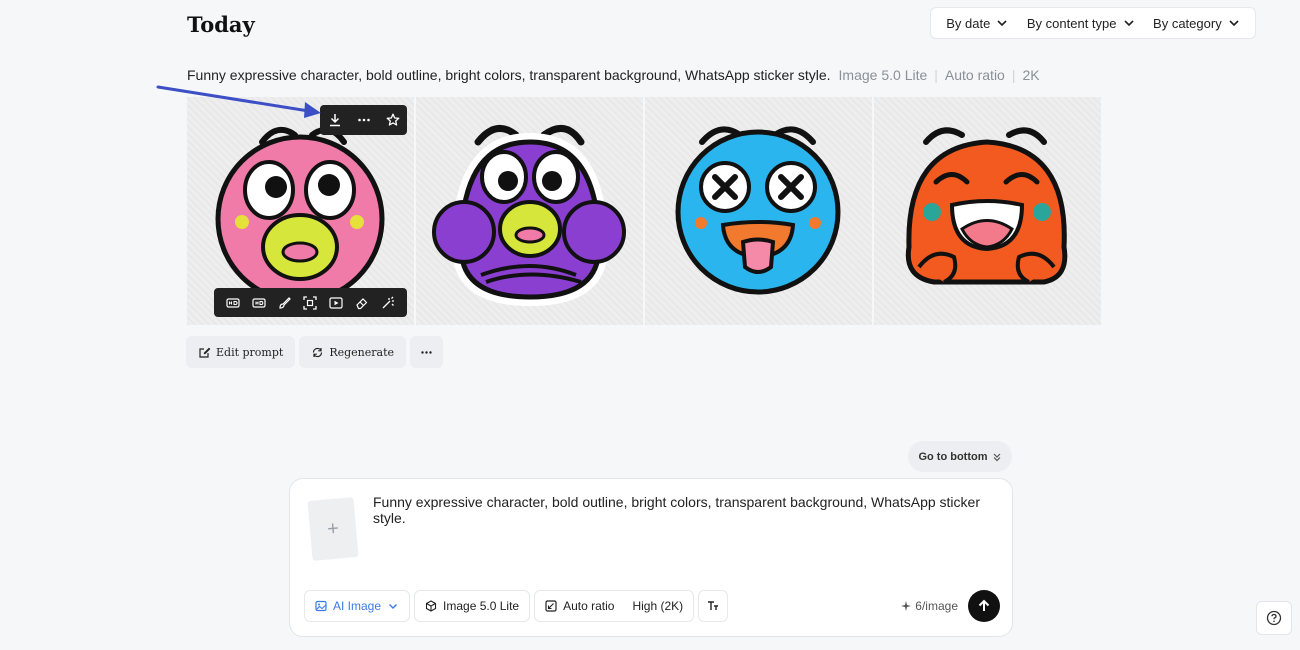 This screenshot has height=650, width=1300. What do you see at coordinates (250, 352) in the screenshot?
I see `edit-prompt-label: Edit prompt` at bounding box center [250, 352].